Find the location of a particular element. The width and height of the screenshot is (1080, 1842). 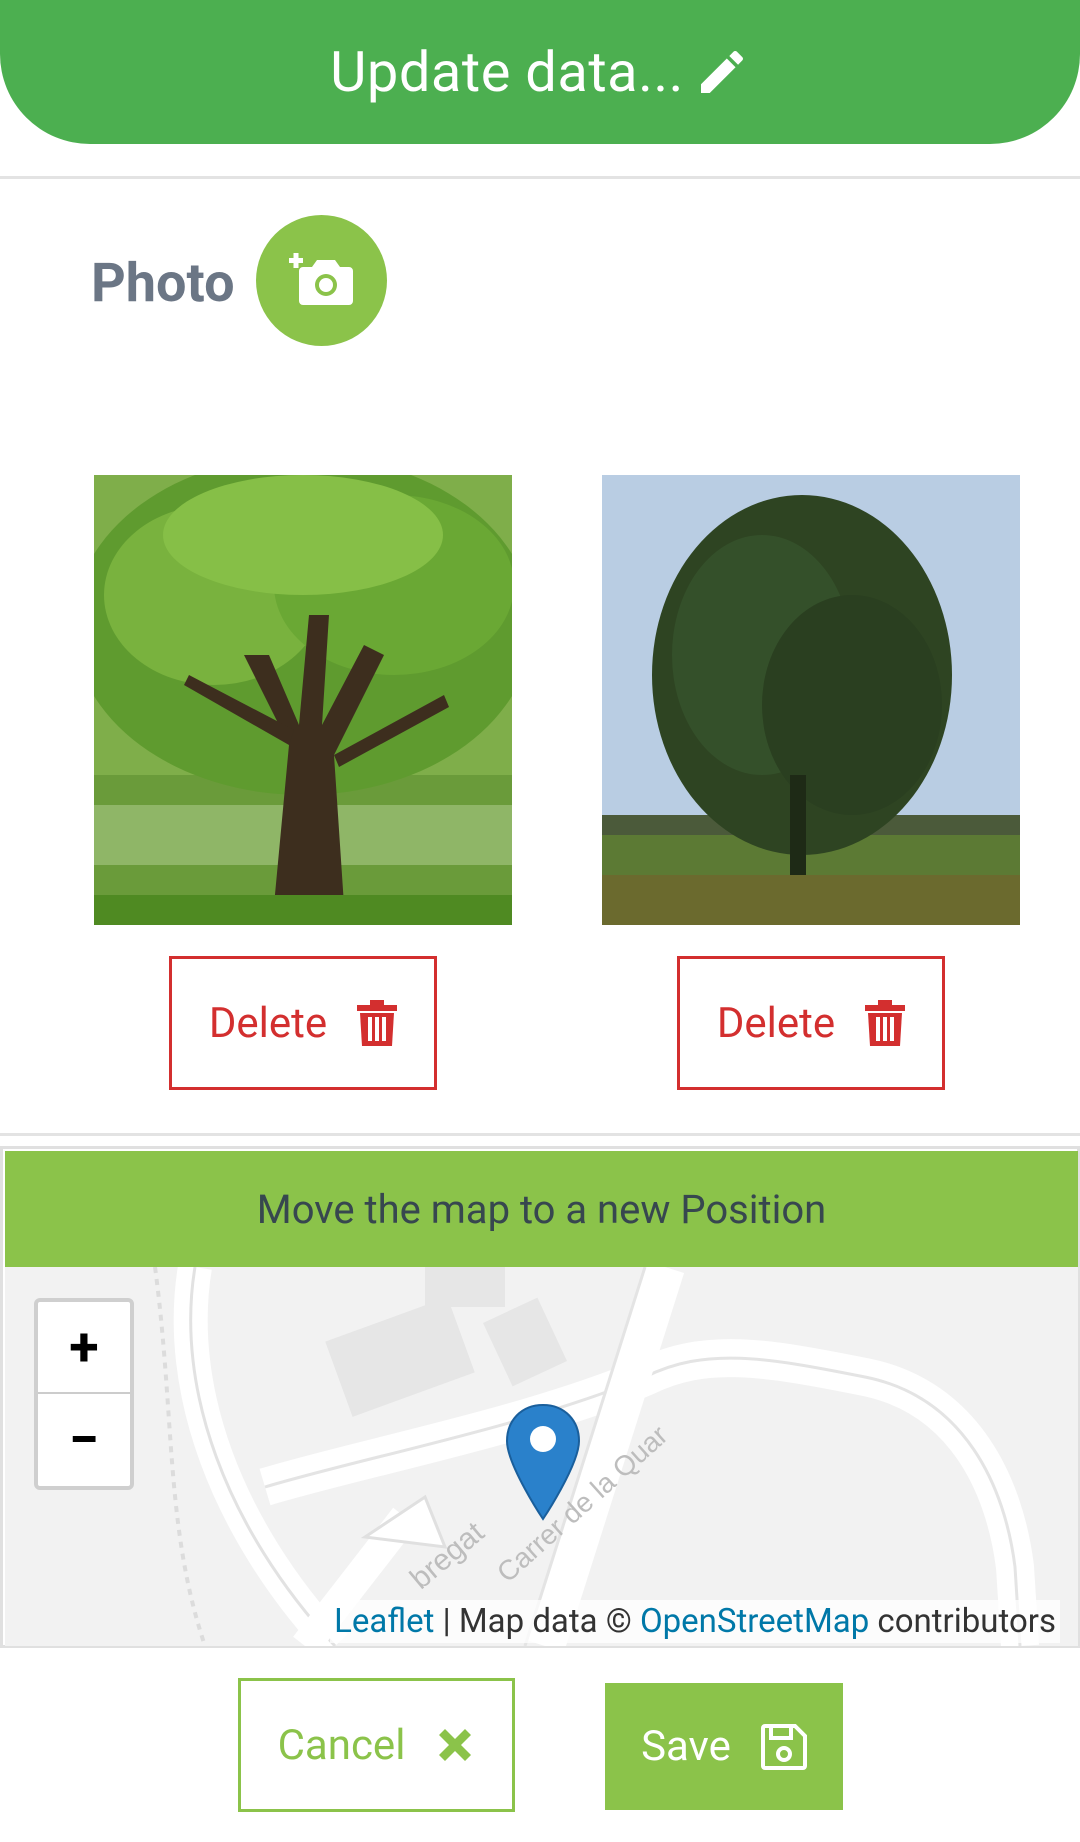

camera-plus-icon is located at coordinates (320, 278).